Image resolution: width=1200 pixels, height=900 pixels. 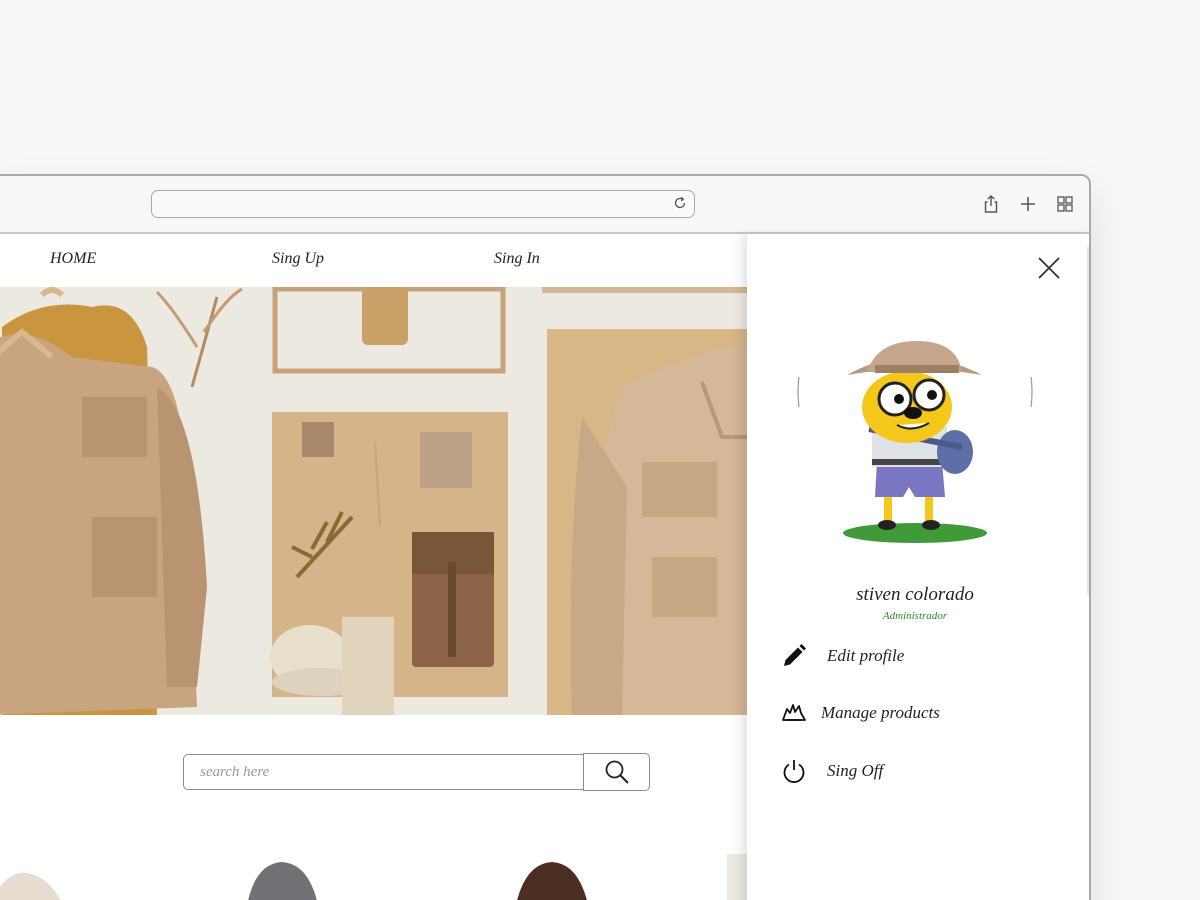 What do you see at coordinates (73, 259) in the screenshot?
I see `nav-home-link: HOME` at bounding box center [73, 259].